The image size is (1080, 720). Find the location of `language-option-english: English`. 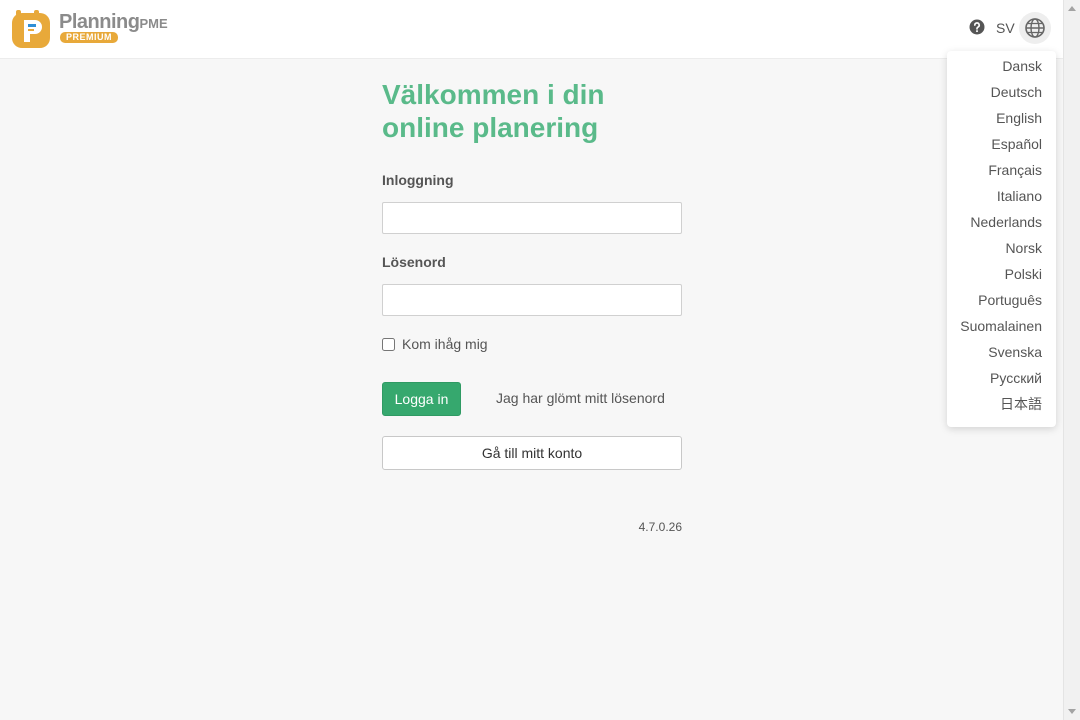

language-option-english: English is located at coordinates (1001, 120).